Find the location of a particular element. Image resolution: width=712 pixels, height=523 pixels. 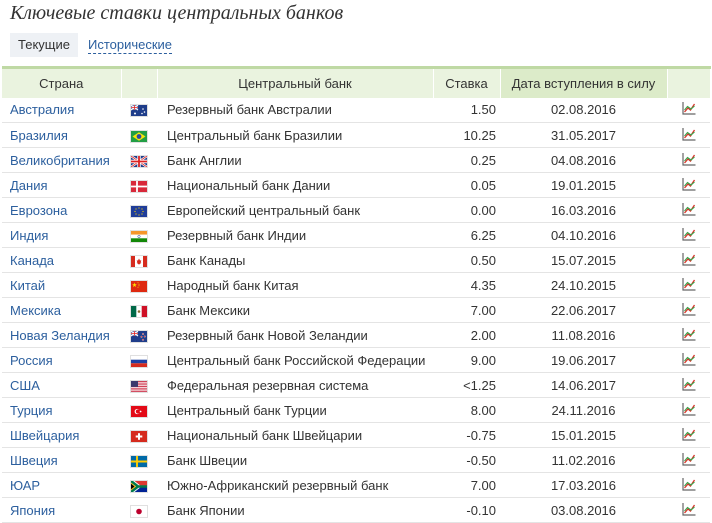

country-link: Япония is located at coordinates (32, 510).